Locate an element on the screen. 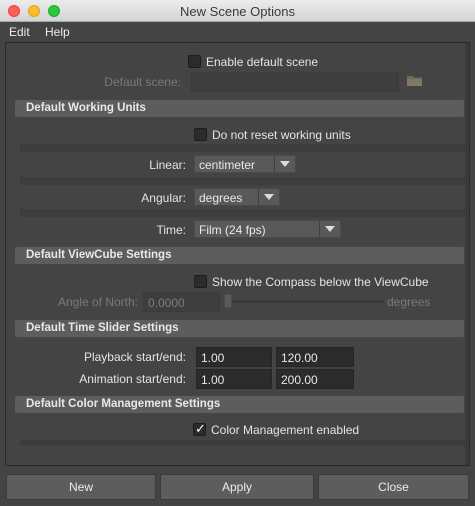  section-time-slider: Default Time Slider Settings is located at coordinates (239, 328).